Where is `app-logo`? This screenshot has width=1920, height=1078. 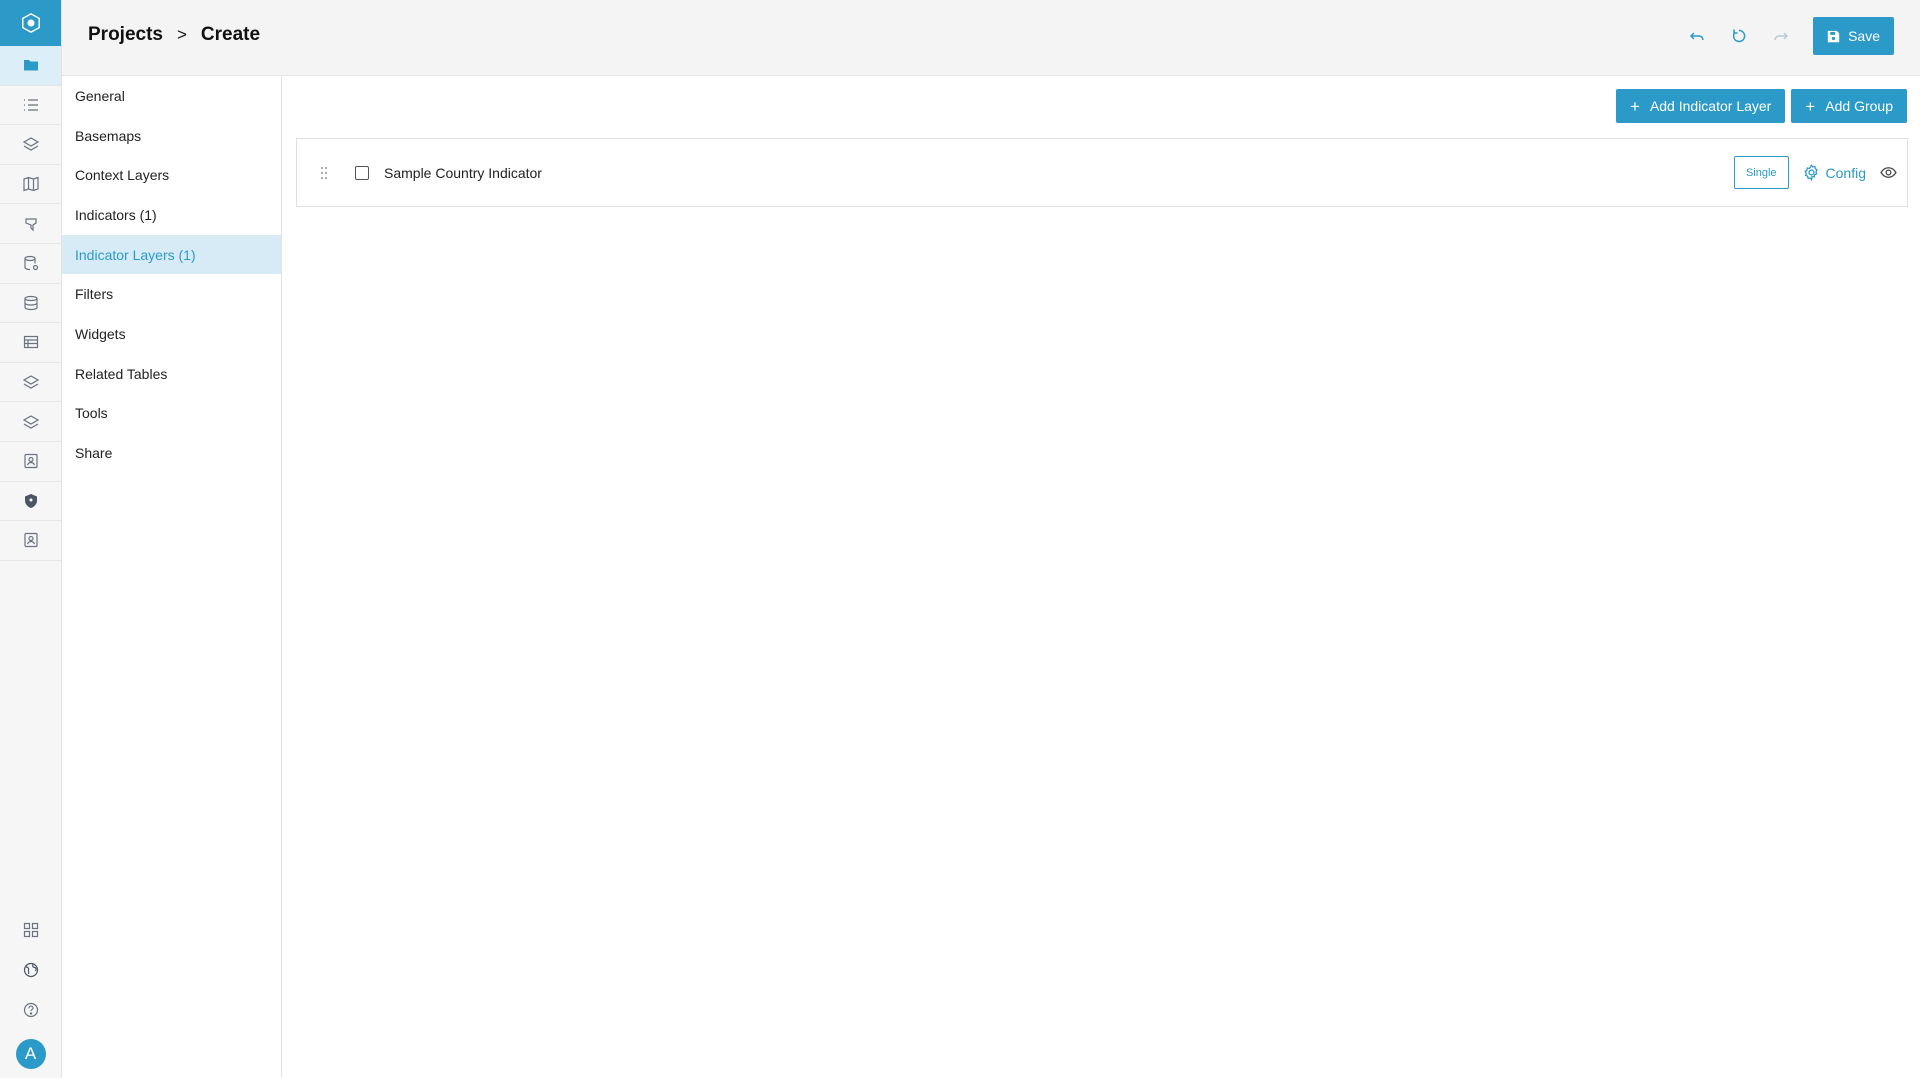 app-logo is located at coordinates (30, 23).